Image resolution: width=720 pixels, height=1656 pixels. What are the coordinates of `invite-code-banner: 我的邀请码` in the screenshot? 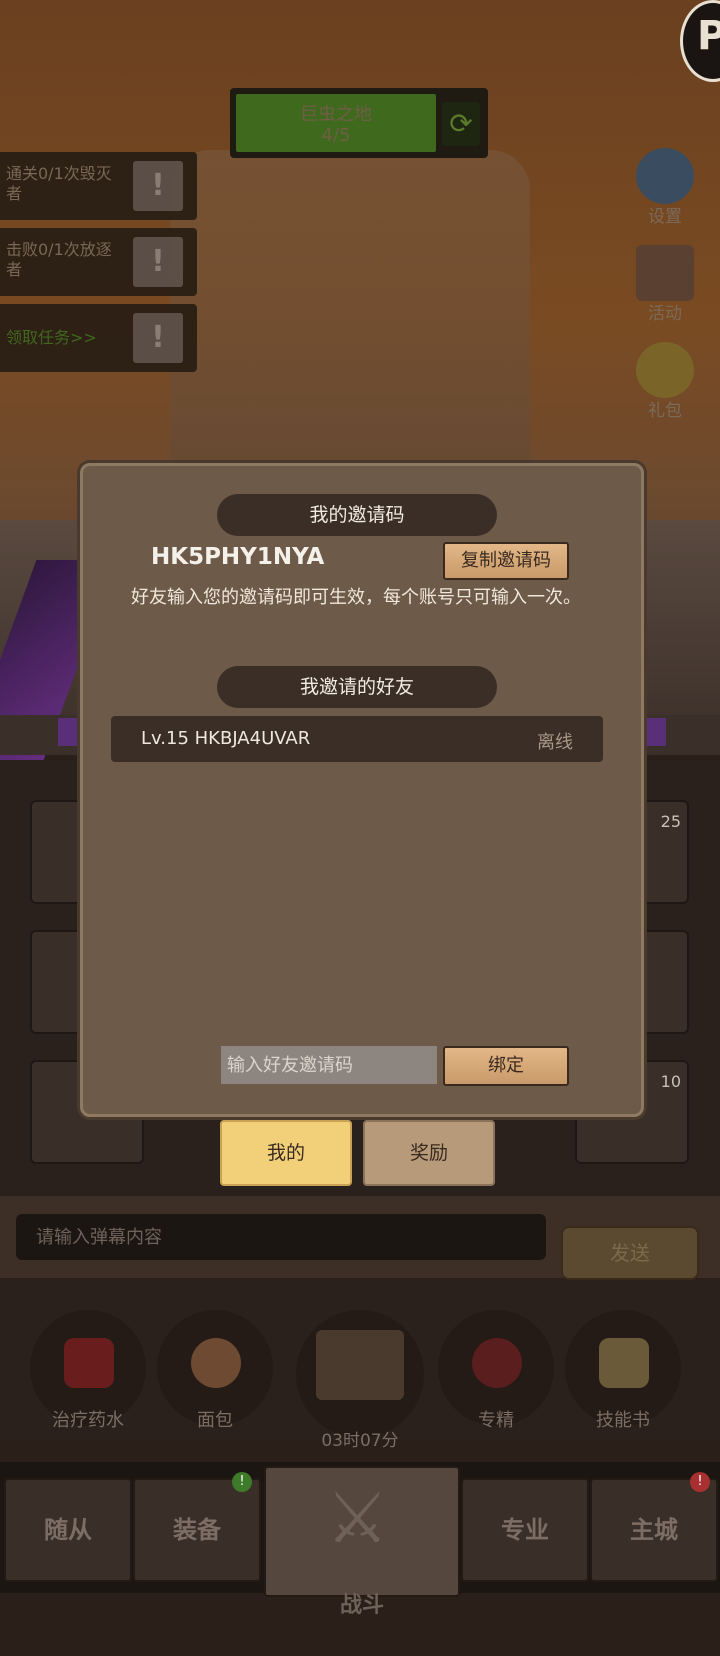 It's located at (357, 515).